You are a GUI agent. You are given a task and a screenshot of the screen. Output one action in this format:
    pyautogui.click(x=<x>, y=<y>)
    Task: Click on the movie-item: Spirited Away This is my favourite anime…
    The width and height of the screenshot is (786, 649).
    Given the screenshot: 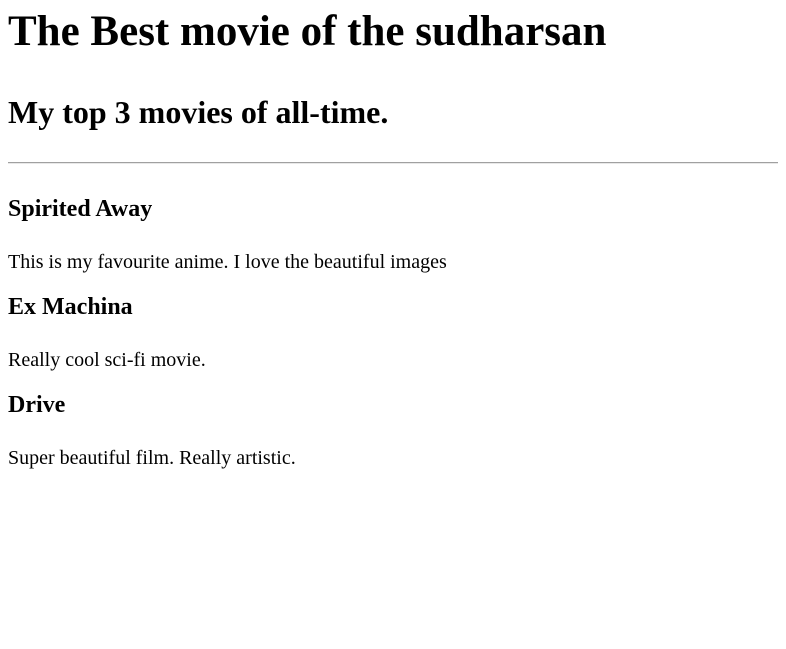 What is the action you would take?
    pyautogui.click(x=393, y=234)
    